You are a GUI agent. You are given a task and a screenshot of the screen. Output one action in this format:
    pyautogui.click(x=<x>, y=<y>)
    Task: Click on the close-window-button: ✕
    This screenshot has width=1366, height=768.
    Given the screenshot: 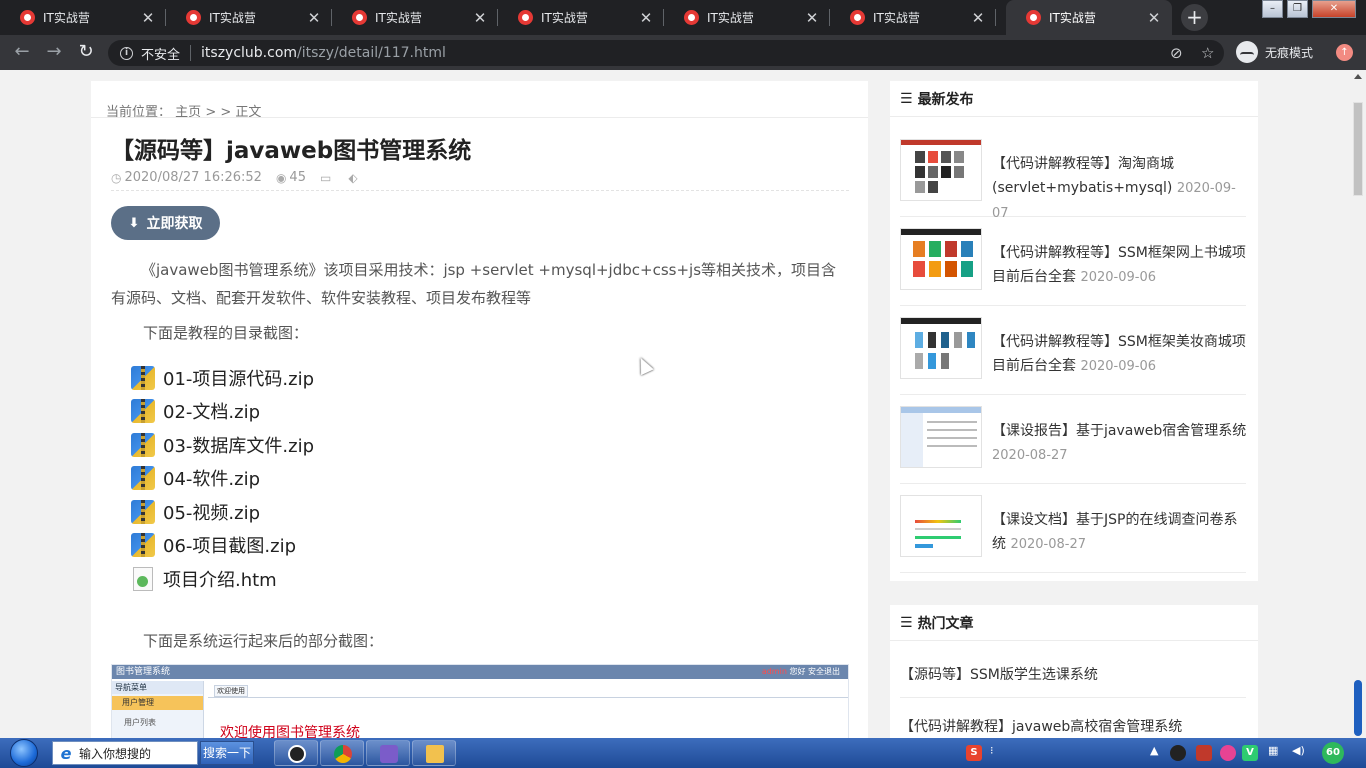 What is the action you would take?
    pyautogui.click(x=1334, y=9)
    